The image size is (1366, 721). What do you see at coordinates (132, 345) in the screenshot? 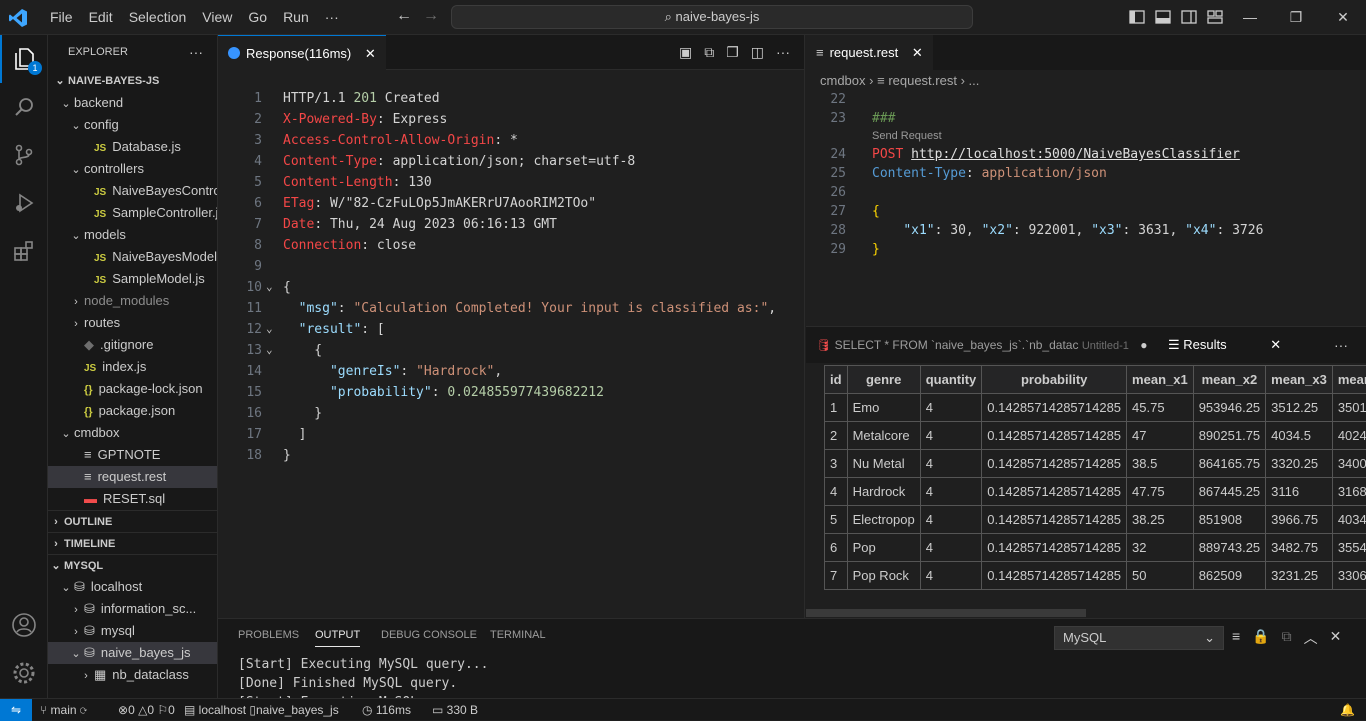
I see `tree-item: ◆.gitignore` at bounding box center [132, 345].